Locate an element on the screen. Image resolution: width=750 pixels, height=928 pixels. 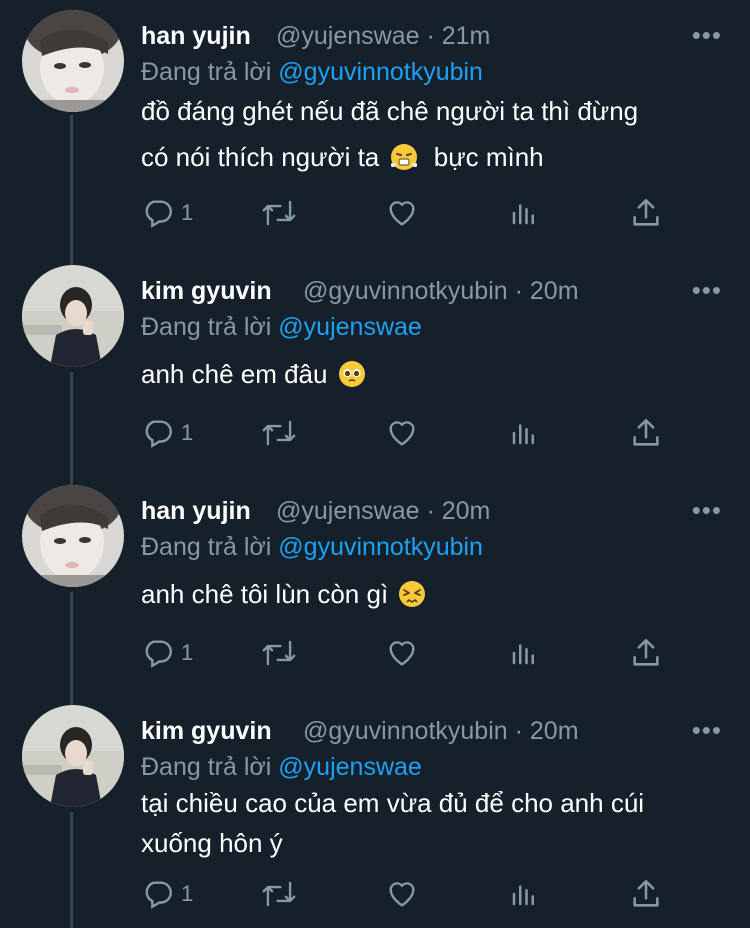
tweet-text-line: xuống hôn ý is located at coordinates (212, 843).